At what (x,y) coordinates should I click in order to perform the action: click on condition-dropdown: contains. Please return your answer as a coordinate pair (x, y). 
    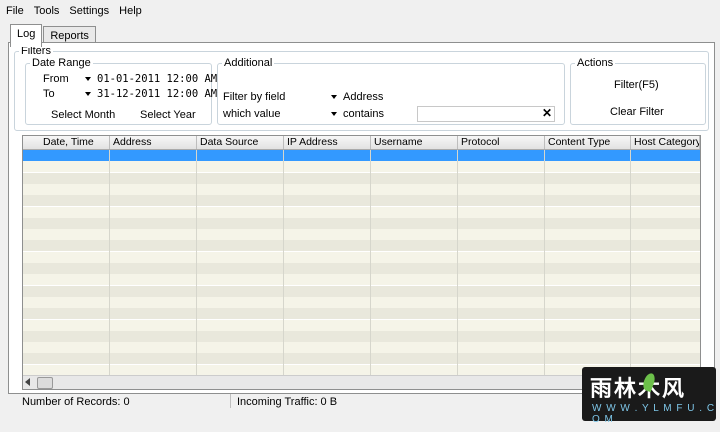
    Looking at the image, I should click on (357, 114).